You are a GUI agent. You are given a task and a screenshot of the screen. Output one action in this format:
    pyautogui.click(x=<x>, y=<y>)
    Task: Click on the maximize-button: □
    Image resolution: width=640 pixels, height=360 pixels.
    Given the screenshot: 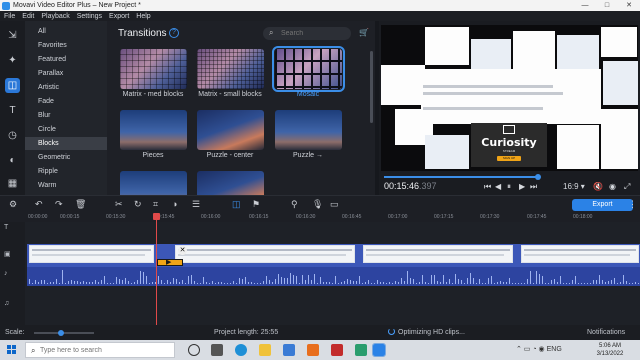 What is the action you would take?
    pyautogui.click(x=607, y=5)
    